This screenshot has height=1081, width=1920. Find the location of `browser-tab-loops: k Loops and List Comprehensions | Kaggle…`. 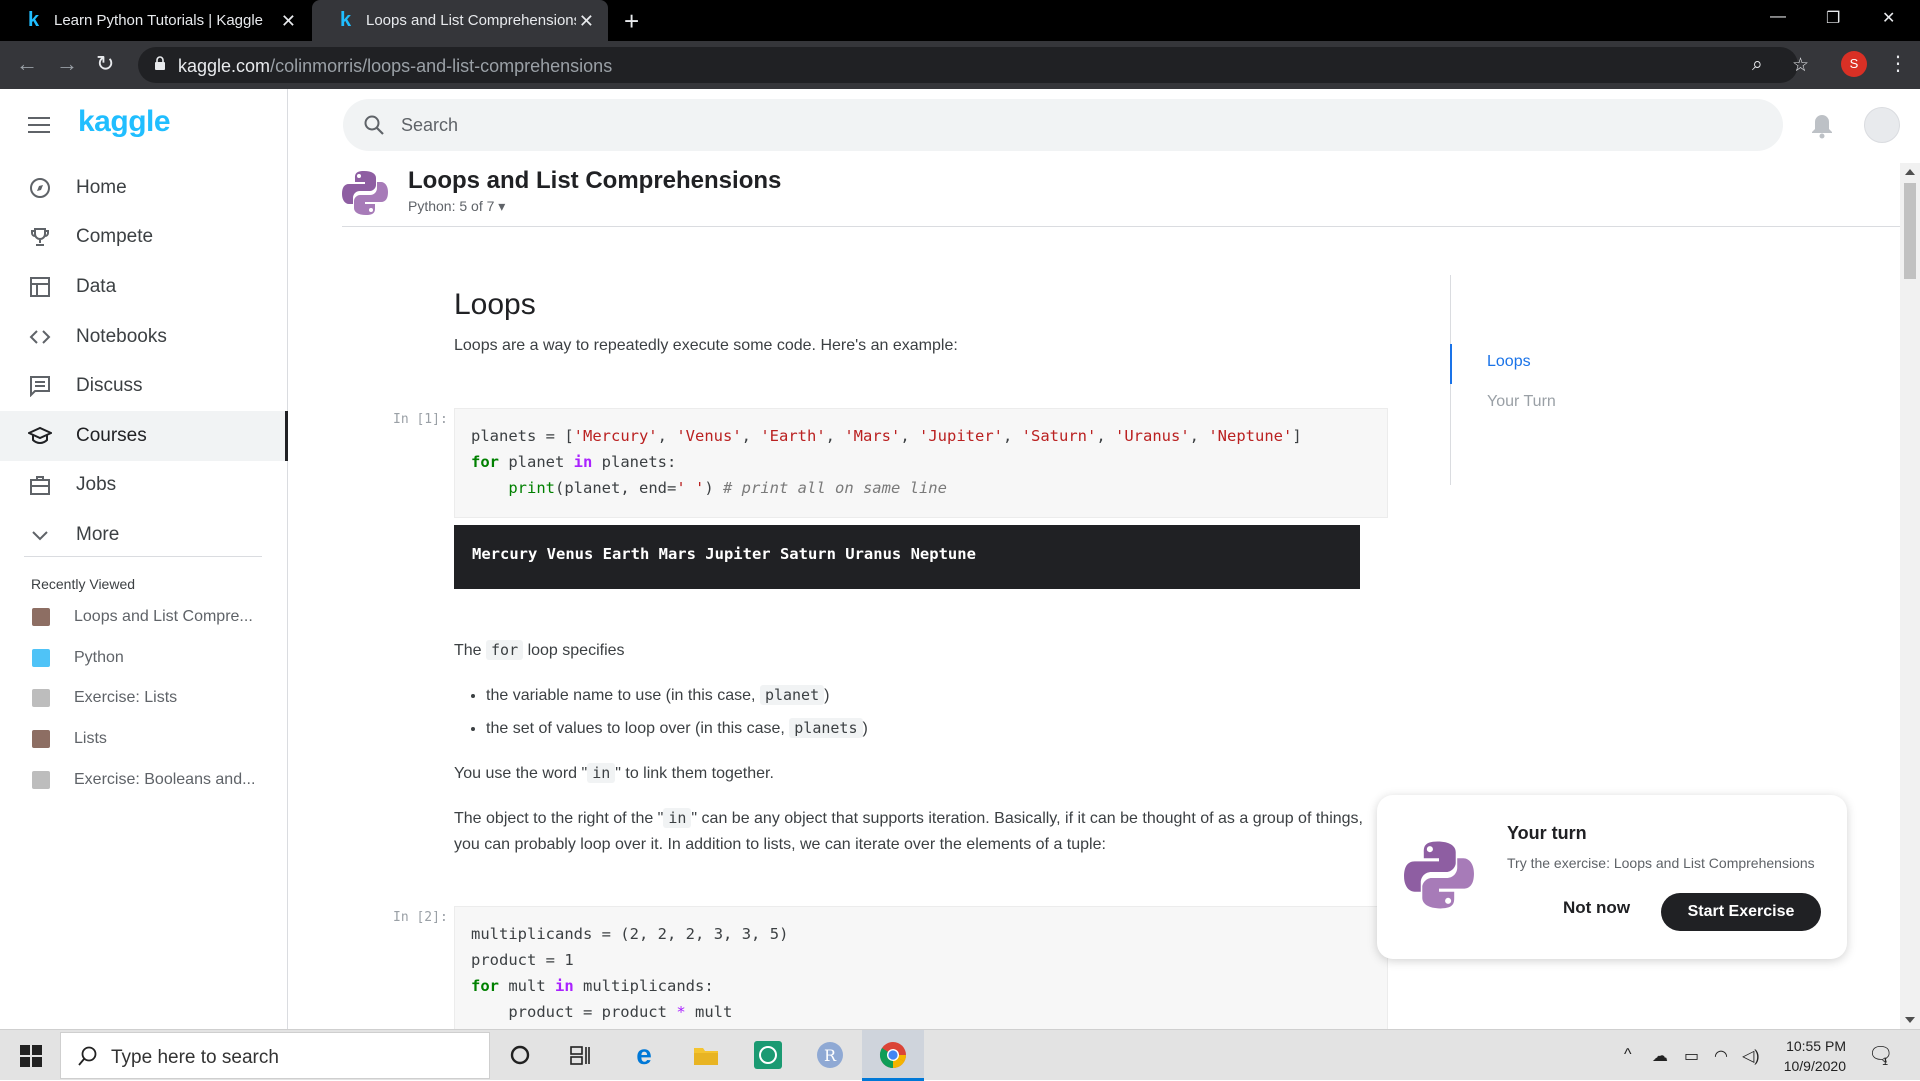

browser-tab-loops: k Loops and List Comprehensions | Kaggle… is located at coordinates (460, 20).